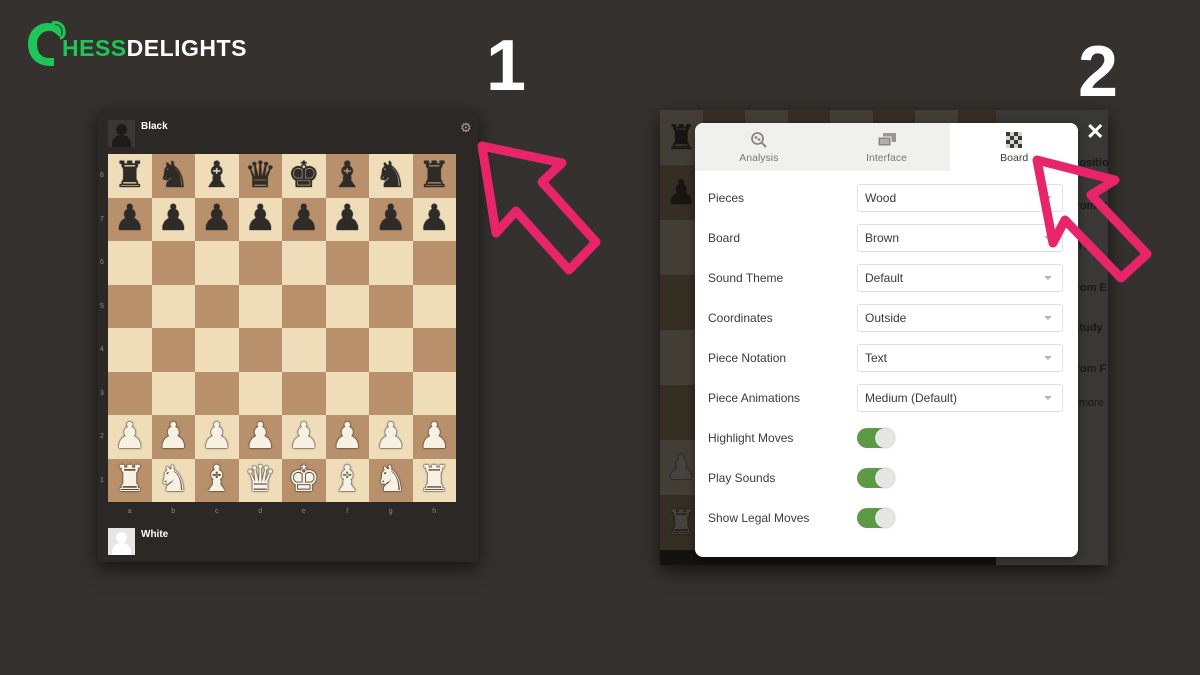 This screenshot has height=675, width=1200. Describe the element at coordinates (391, 263) in the screenshot. I see `board-square-g6` at that location.